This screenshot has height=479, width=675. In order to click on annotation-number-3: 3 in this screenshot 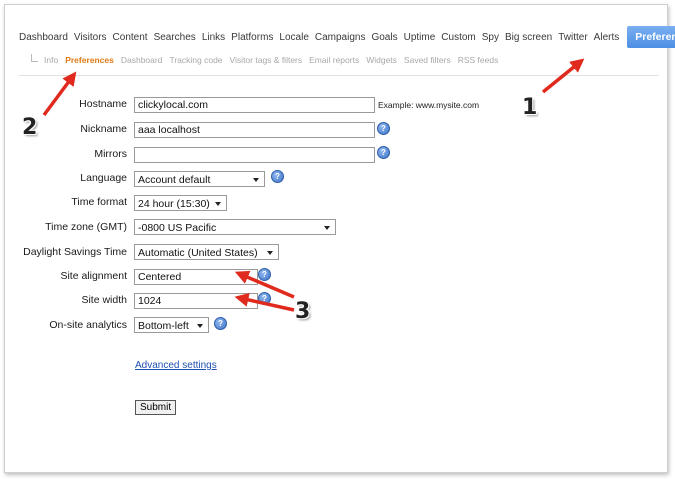, I will do `click(303, 311)`.